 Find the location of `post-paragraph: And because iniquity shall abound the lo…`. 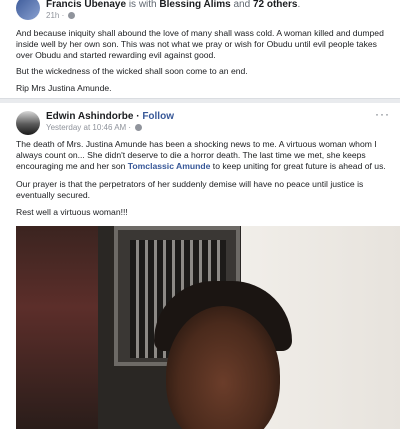

post-paragraph: And because iniquity shall abound the lo… is located at coordinates (200, 44).